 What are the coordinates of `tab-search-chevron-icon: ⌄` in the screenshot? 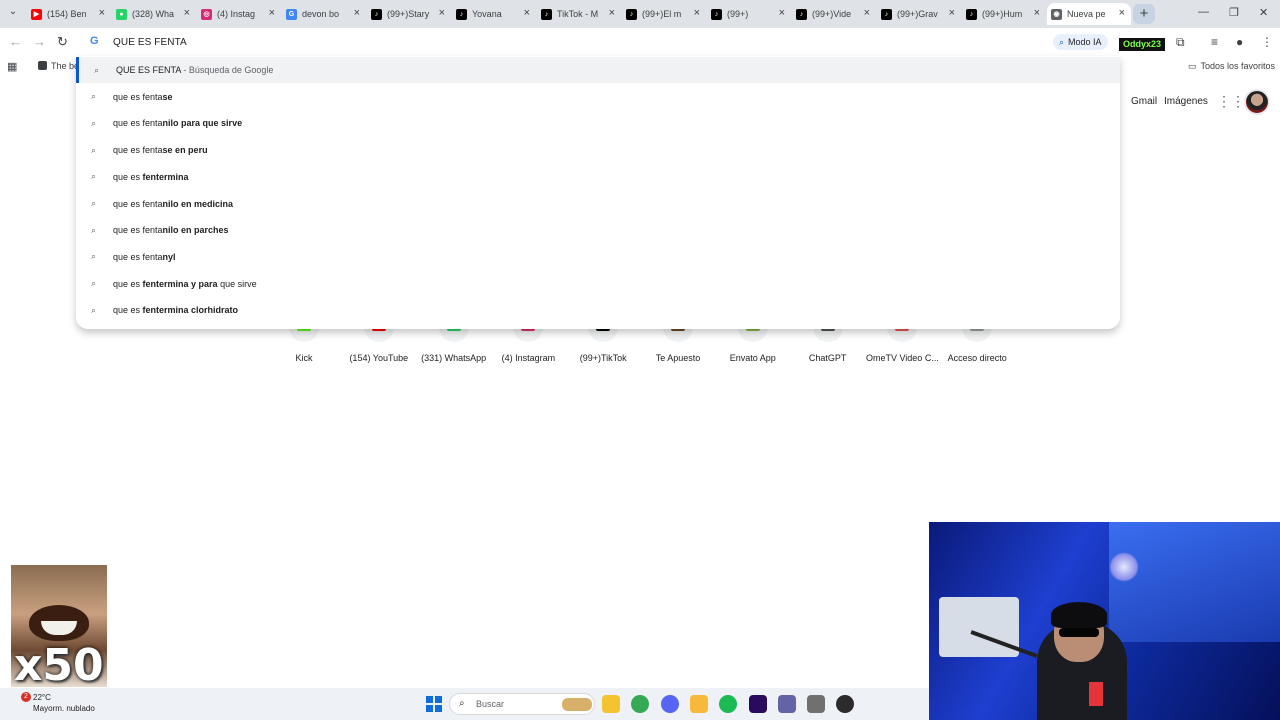 It's located at (13, 14).